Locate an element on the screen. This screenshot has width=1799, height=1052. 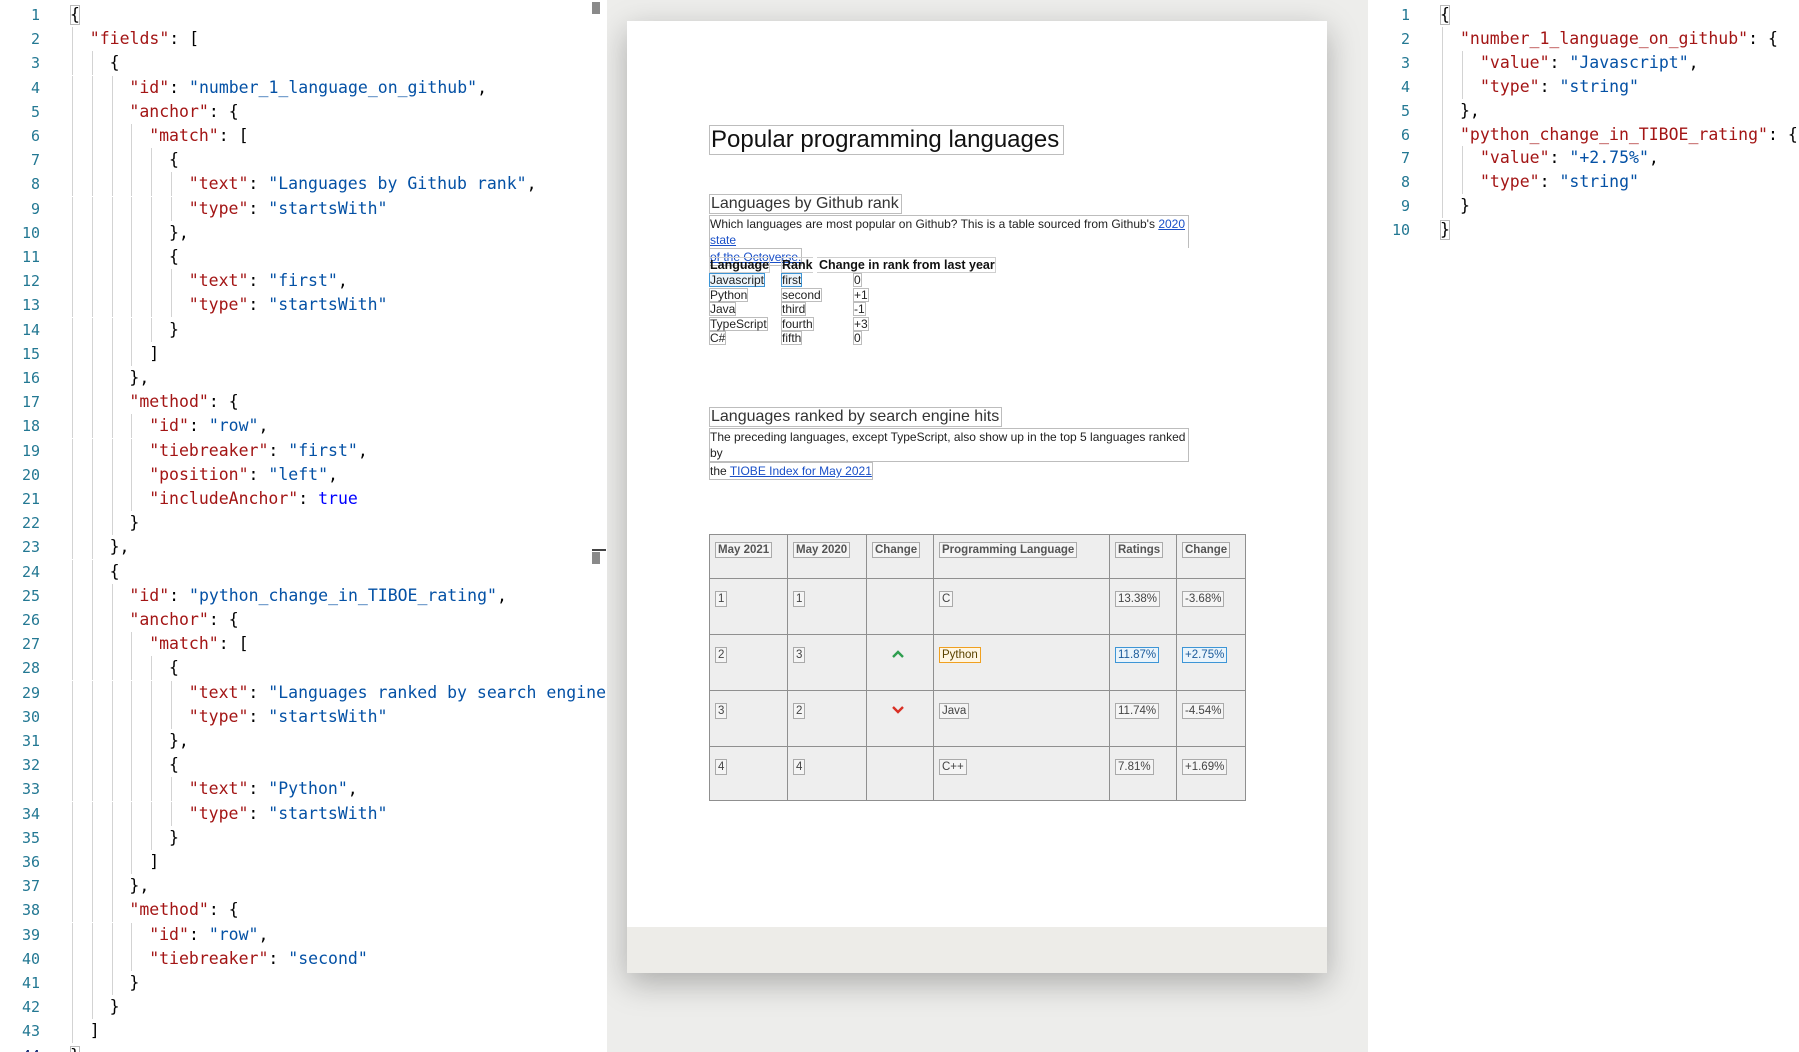
json-punctuation: { is located at coordinates (114, 63).